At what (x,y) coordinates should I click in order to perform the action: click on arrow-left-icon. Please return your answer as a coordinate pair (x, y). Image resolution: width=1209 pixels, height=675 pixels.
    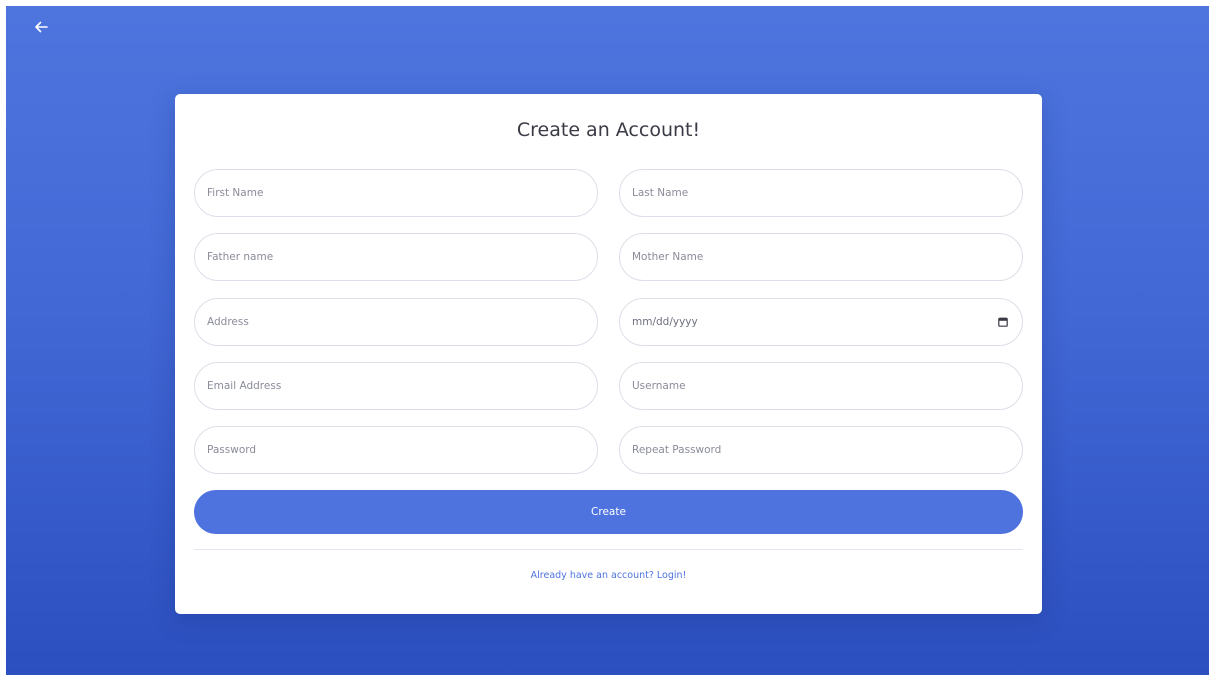
    Looking at the image, I should click on (41, 27).